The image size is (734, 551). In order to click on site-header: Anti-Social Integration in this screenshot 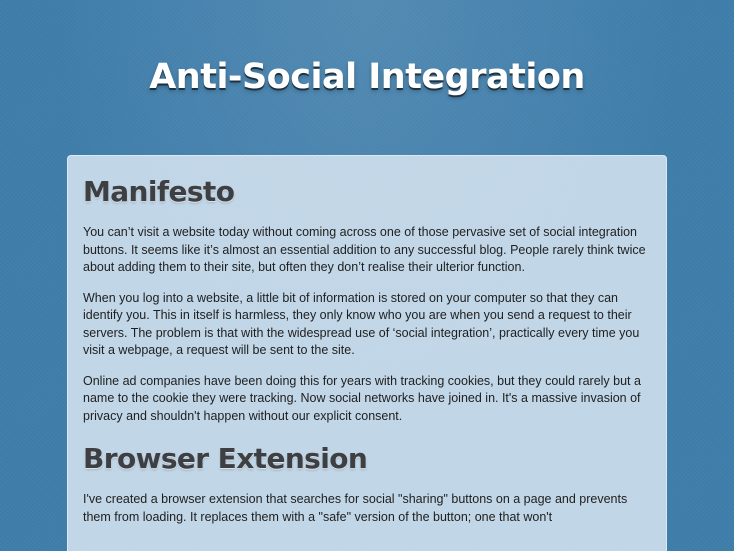, I will do `click(367, 77)`.